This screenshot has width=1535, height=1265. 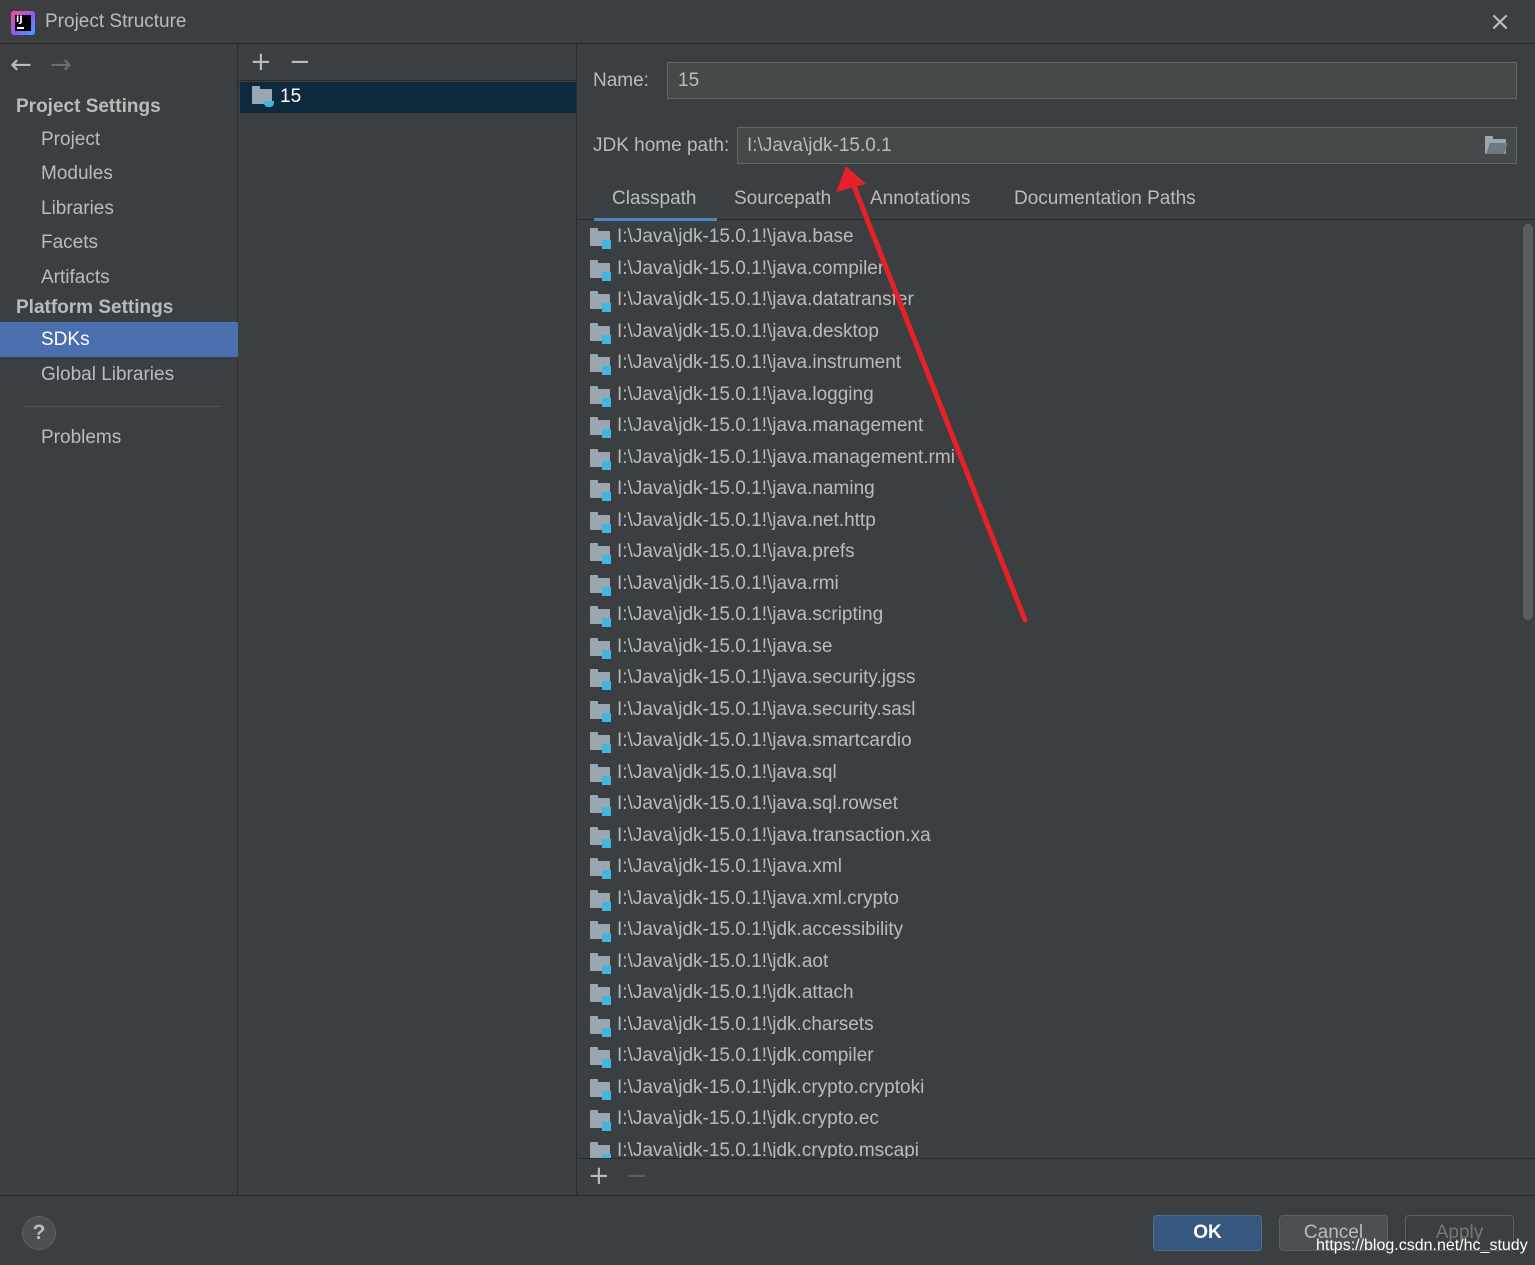 What do you see at coordinates (1048, 615) in the screenshot?
I see `classpath-entry: I:\Java\jdk-15.0.1!\java.scripting` at bounding box center [1048, 615].